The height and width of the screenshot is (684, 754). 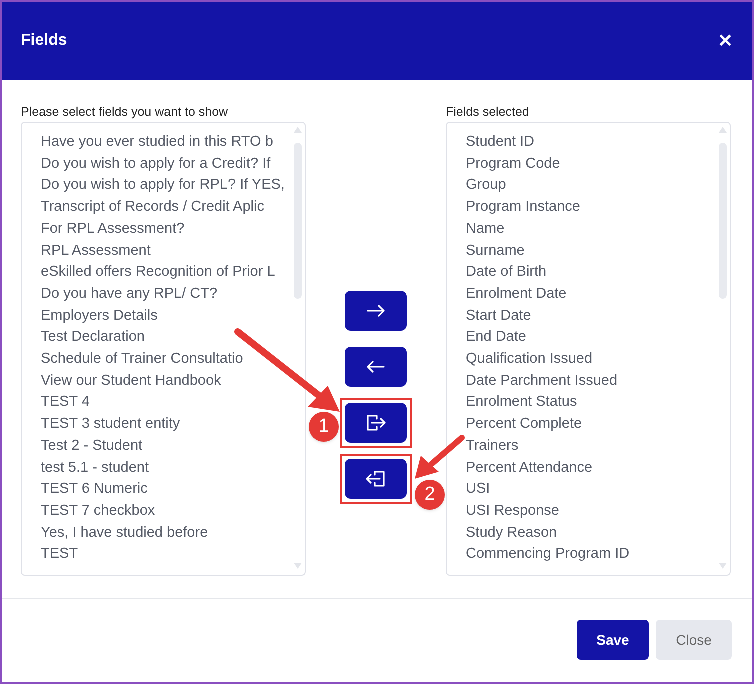 What do you see at coordinates (598, 533) in the screenshot?
I see `list-option: Study Reason` at bounding box center [598, 533].